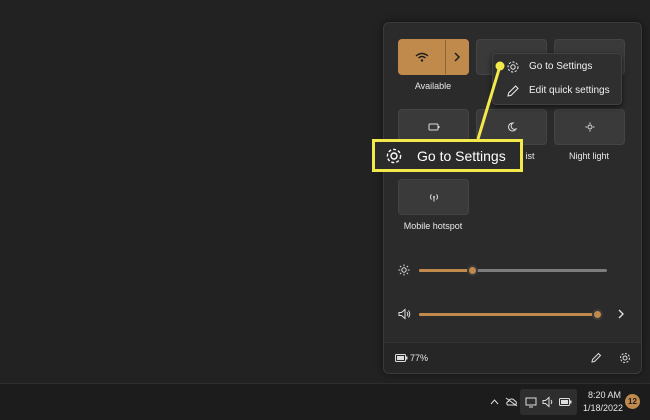 This screenshot has height=420, width=650. Describe the element at coordinates (394, 156) in the screenshot. I see `gear-icon` at that location.